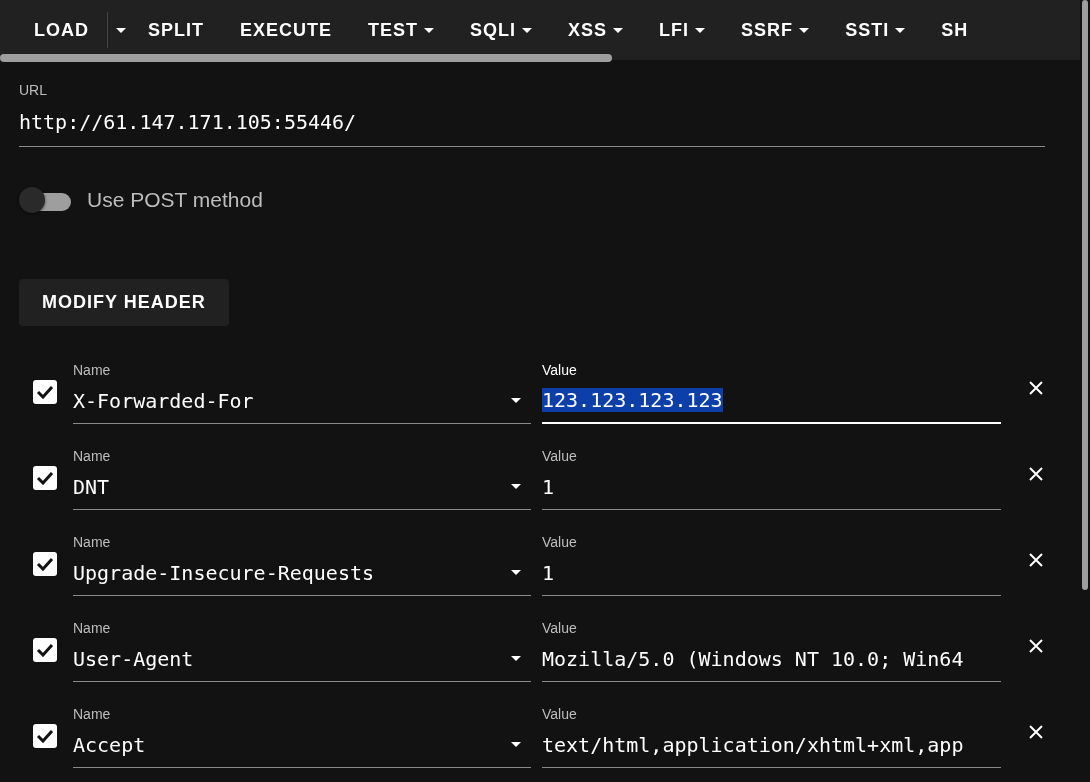 This screenshot has height=782, width=1090. Describe the element at coordinates (175, 200) in the screenshot. I see `switch-label: Use POST method` at that location.